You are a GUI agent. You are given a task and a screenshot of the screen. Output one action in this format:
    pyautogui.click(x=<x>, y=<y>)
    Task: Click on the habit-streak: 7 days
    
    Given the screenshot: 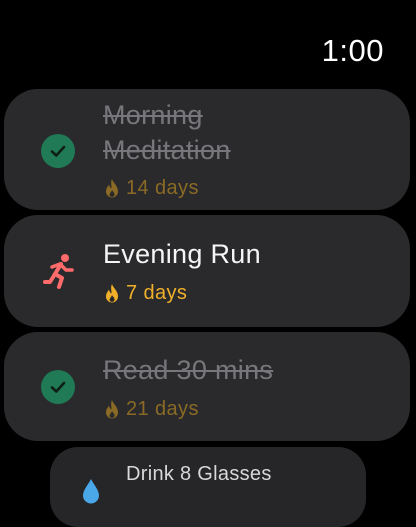 What is the action you would take?
    pyautogui.click(x=145, y=293)
    